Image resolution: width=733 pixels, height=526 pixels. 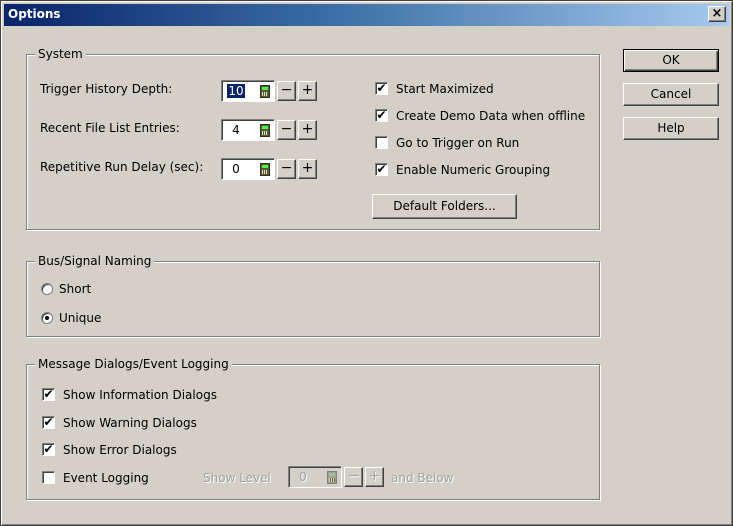 What do you see at coordinates (133, 364) in the screenshot?
I see `message-dialogs-group-label: Message Dialogs/Event Logging` at bounding box center [133, 364].